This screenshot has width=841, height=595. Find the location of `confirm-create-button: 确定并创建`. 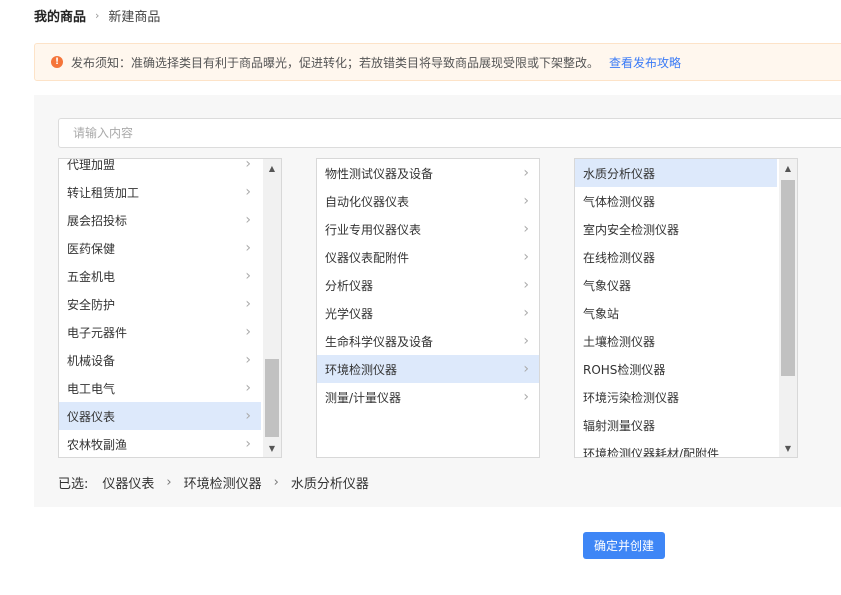

confirm-create-button: 确定并创建 is located at coordinates (624, 545).